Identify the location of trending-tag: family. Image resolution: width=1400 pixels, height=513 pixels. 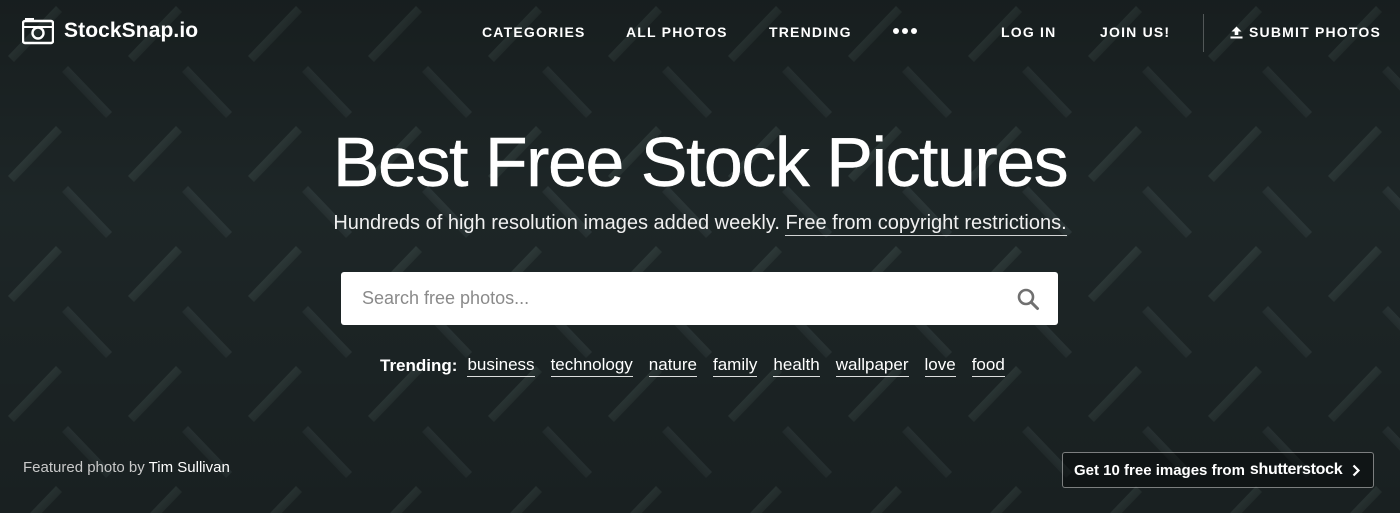
(735, 366).